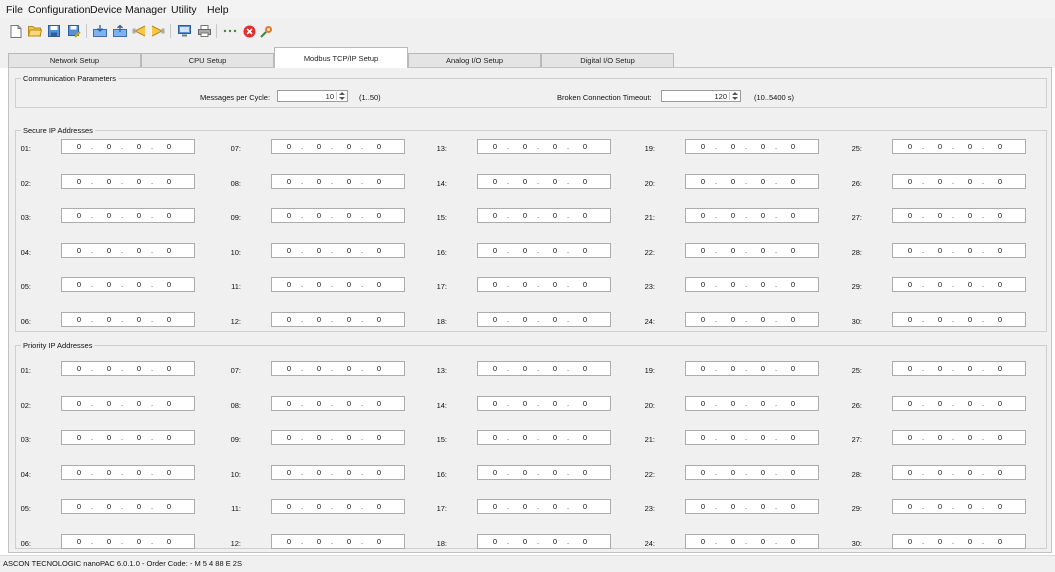 This screenshot has height=572, width=1055. What do you see at coordinates (54, 31) in the screenshot?
I see `save-icon` at bounding box center [54, 31].